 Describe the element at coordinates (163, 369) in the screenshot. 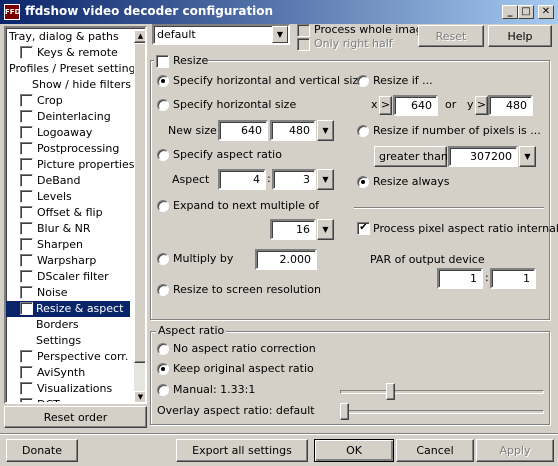

I see `keep-original-radio` at that location.